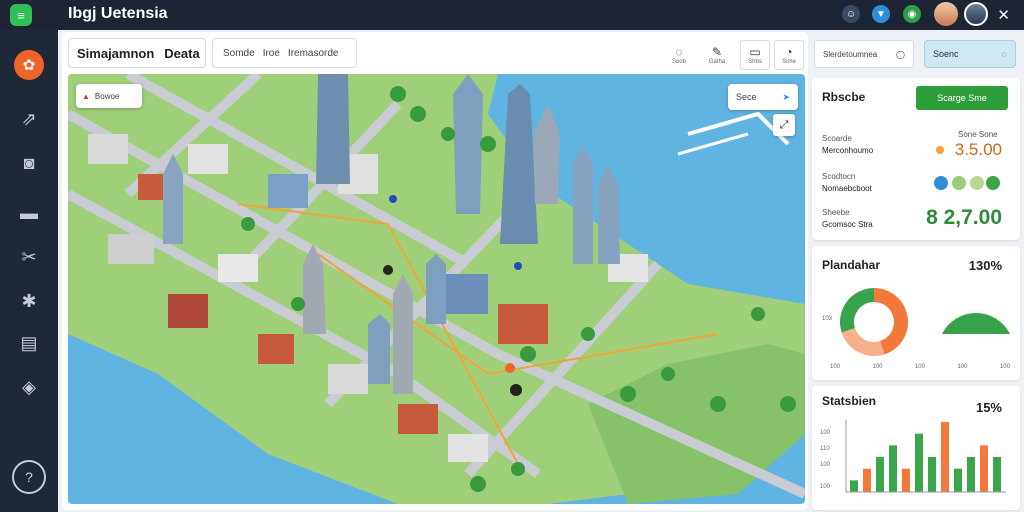 This screenshot has height=512, width=1024. Describe the element at coordinates (29, 301) in the screenshot. I see `settings-icon: ✱` at that location.